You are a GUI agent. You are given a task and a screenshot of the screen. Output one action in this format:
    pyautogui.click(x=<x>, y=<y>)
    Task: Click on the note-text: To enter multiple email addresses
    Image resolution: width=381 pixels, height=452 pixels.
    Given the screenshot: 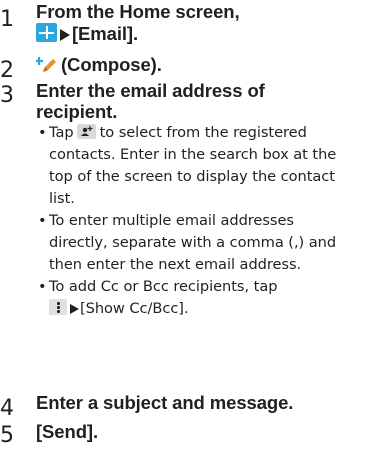 What is the action you would take?
    pyautogui.click(x=171, y=220)
    